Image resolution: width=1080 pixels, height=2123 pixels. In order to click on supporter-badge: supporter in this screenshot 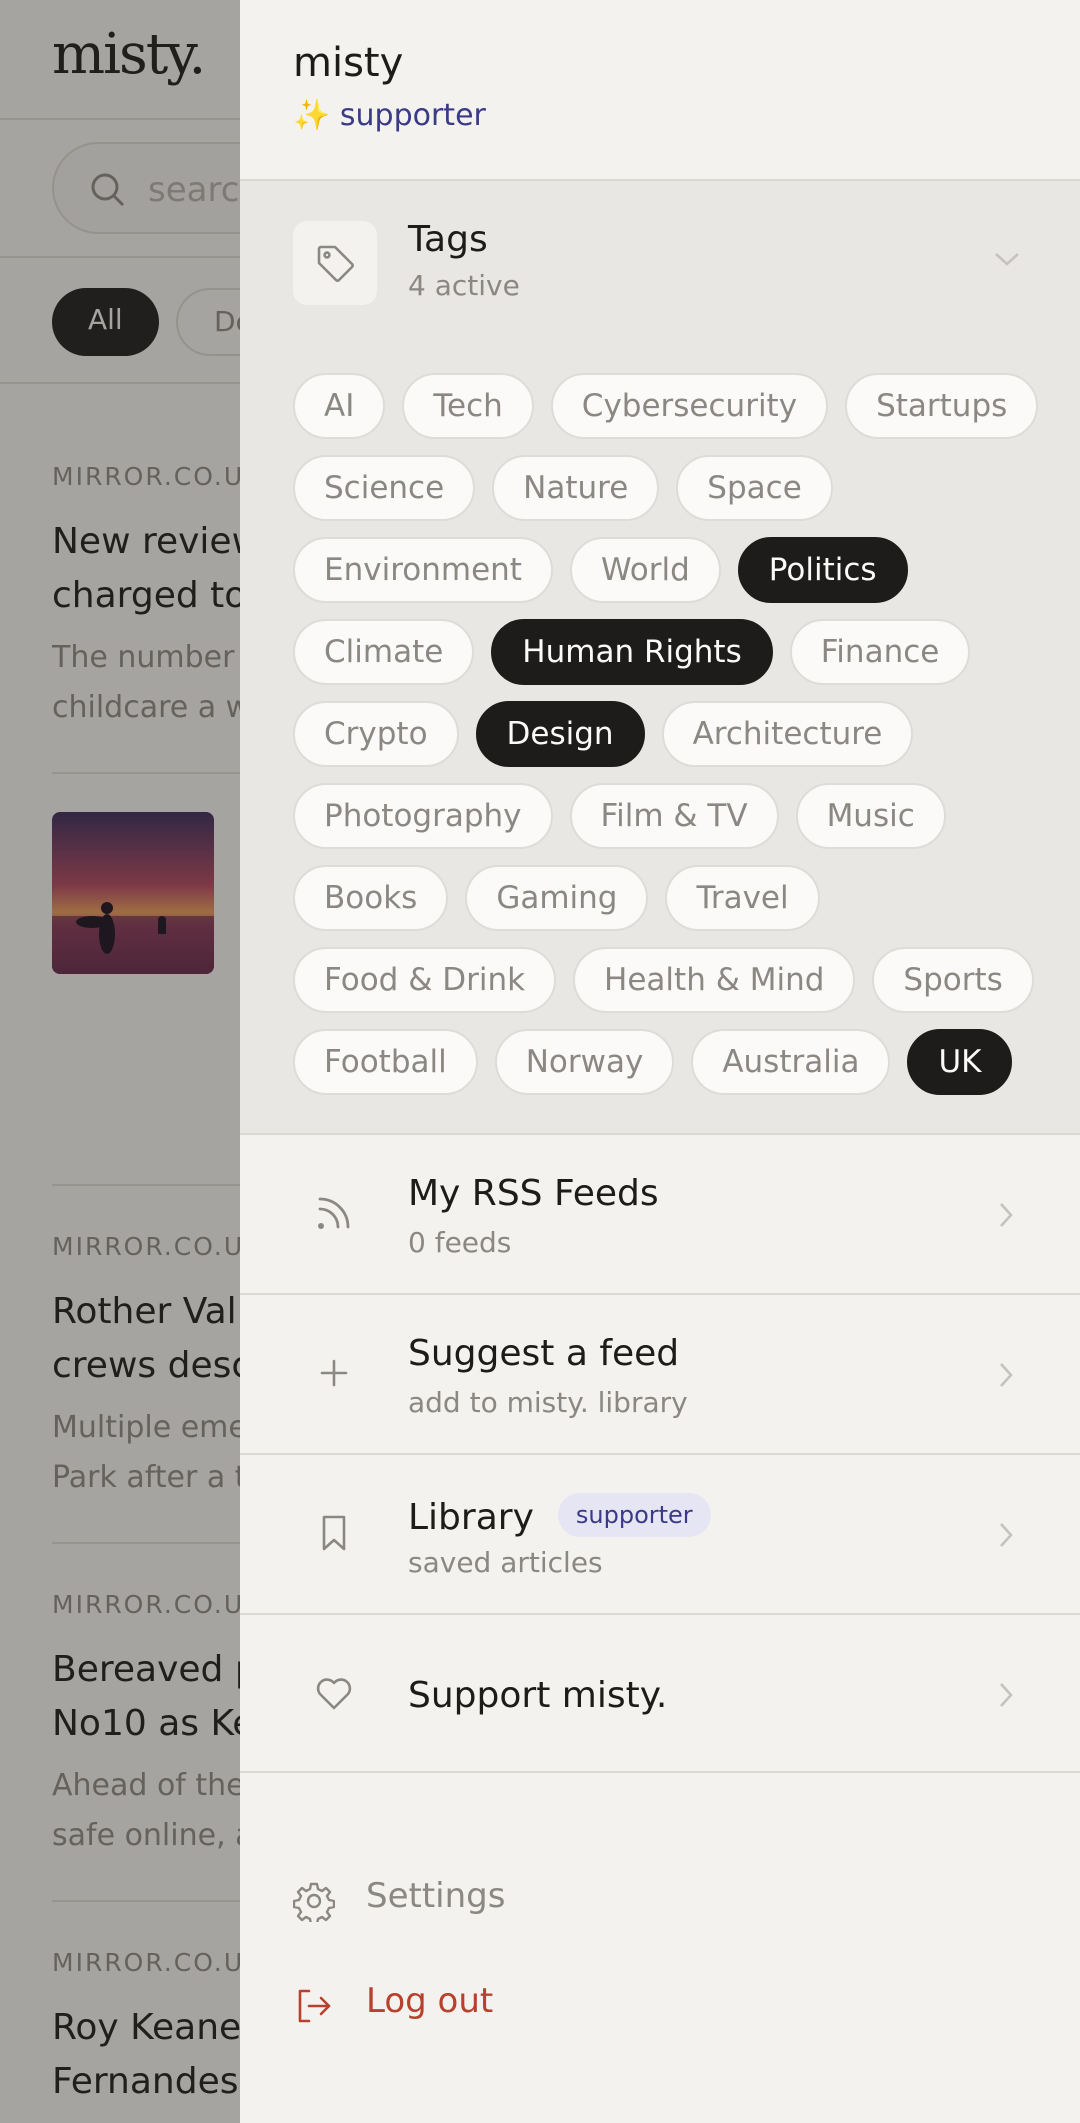, I will do `click(634, 1515)`.